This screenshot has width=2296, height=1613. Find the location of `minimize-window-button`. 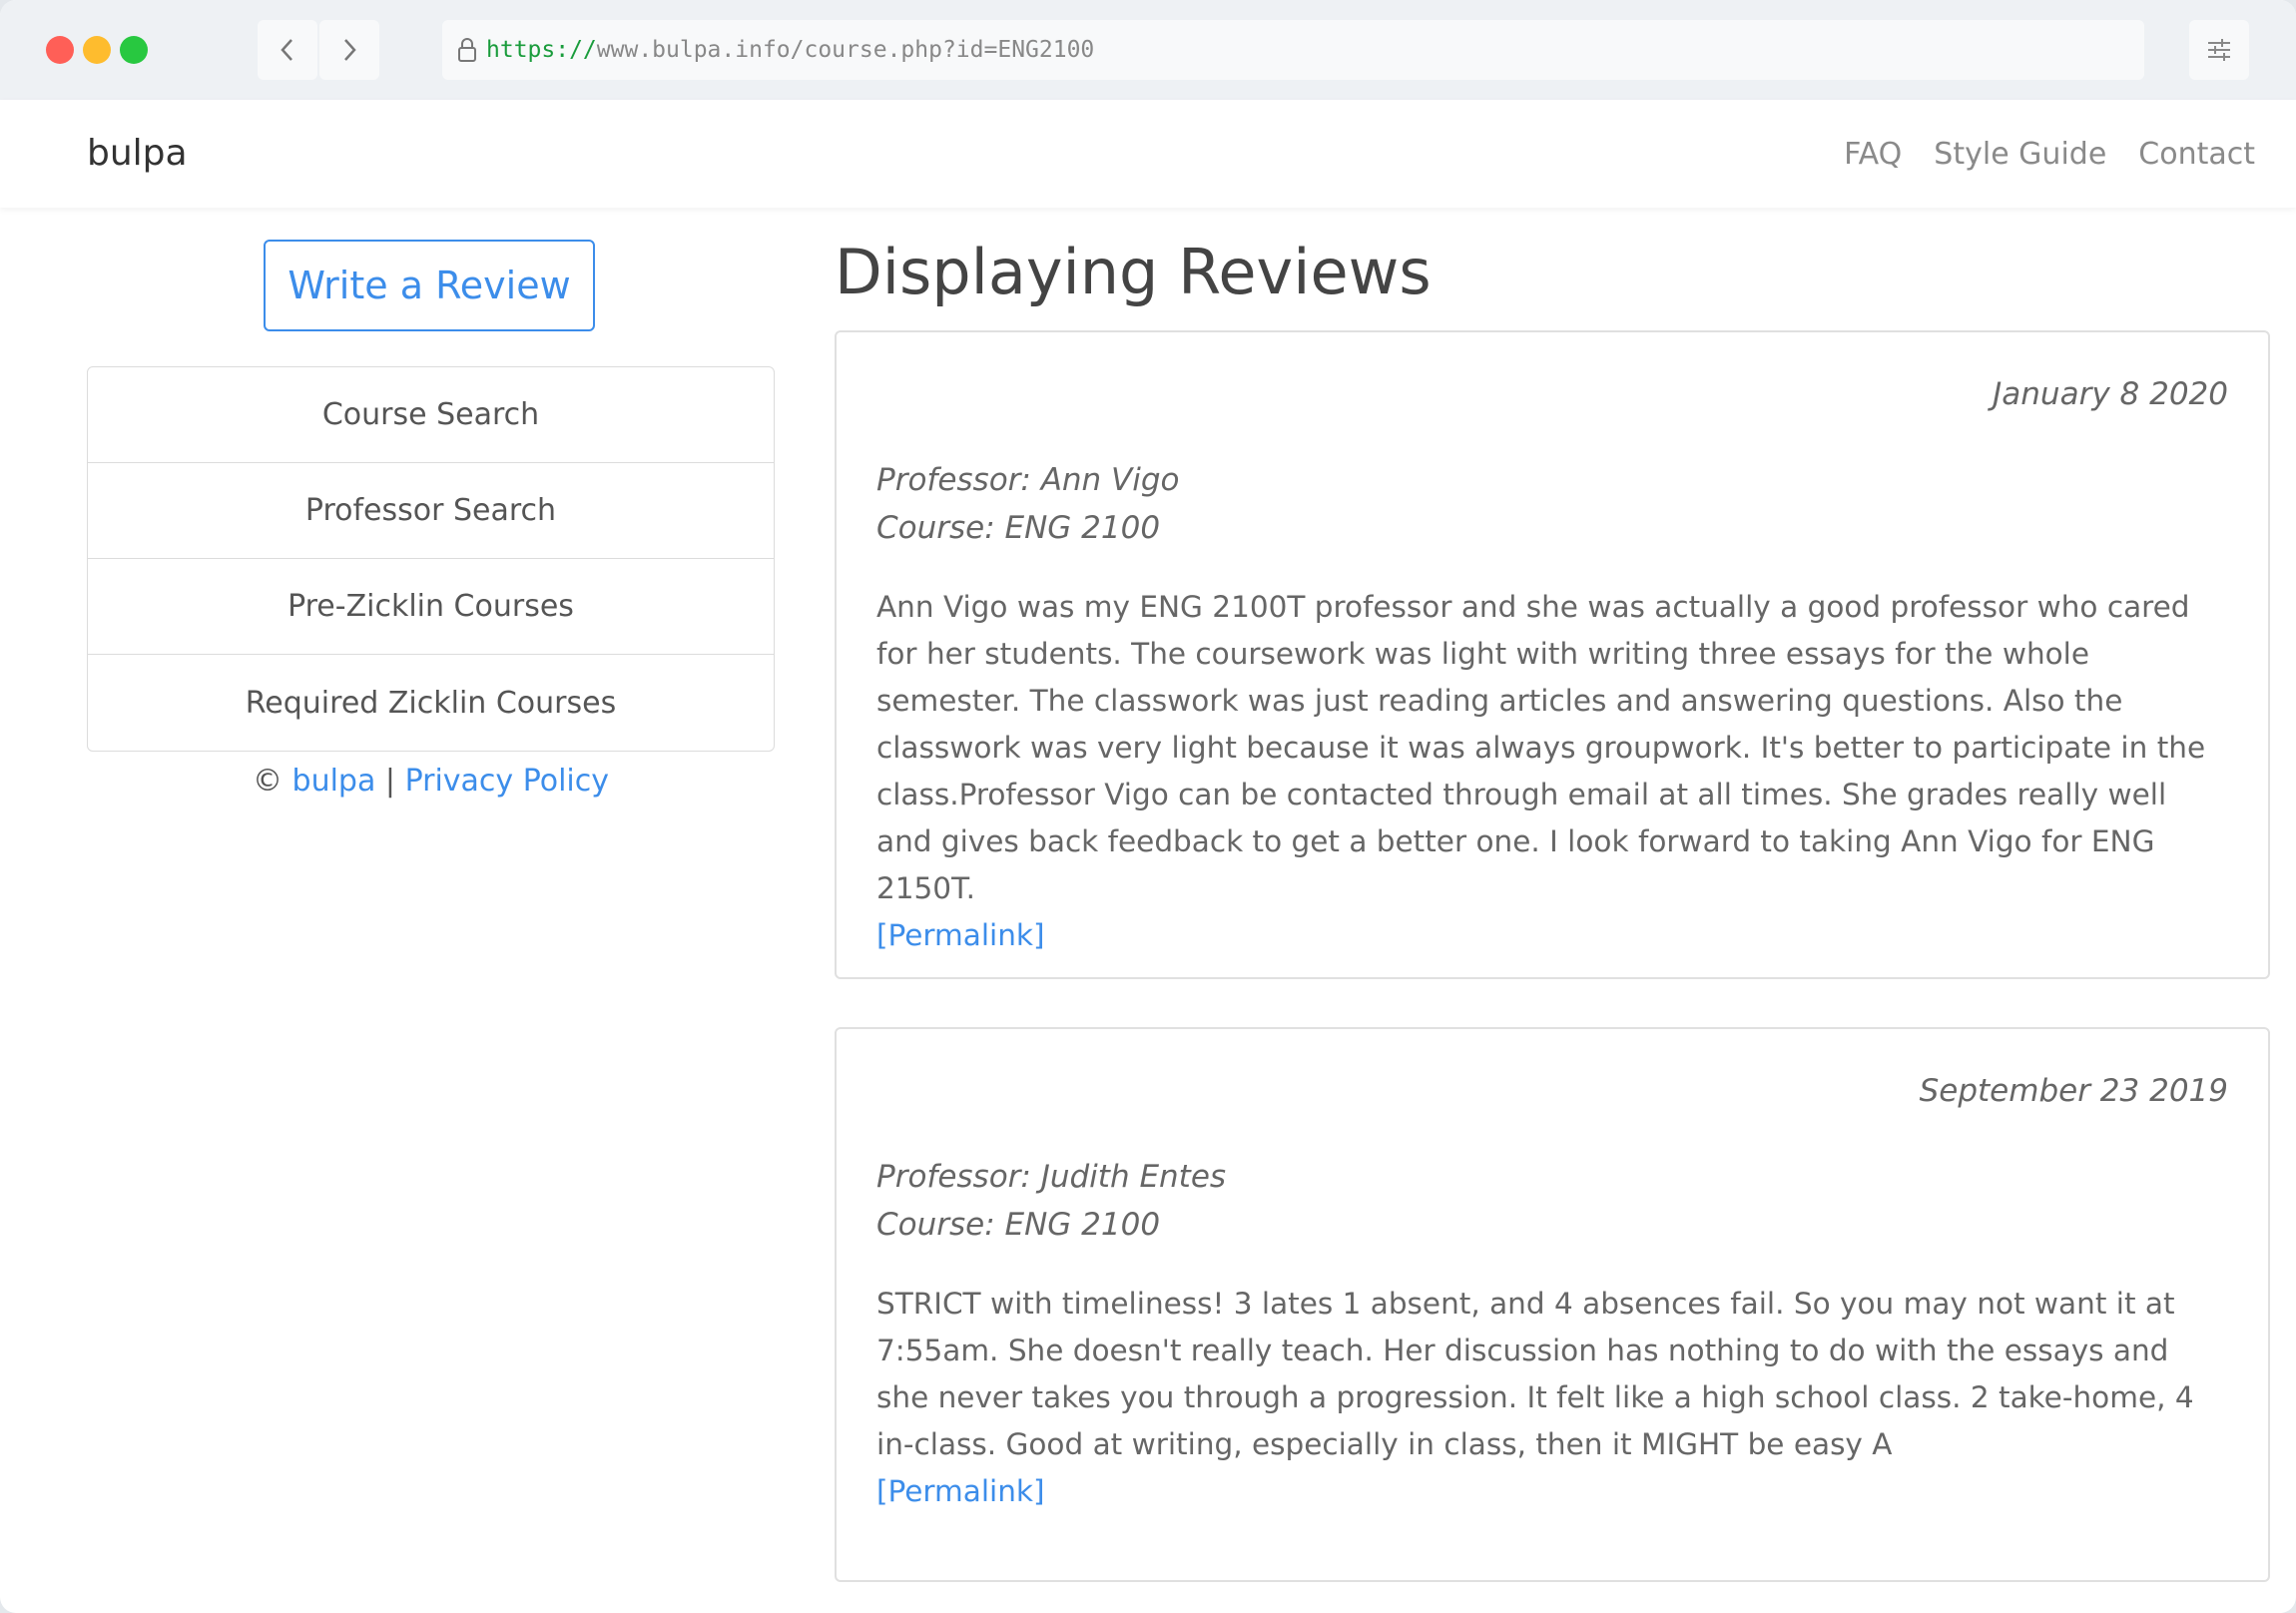

minimize-window-button is located at coordinates (97, 50).